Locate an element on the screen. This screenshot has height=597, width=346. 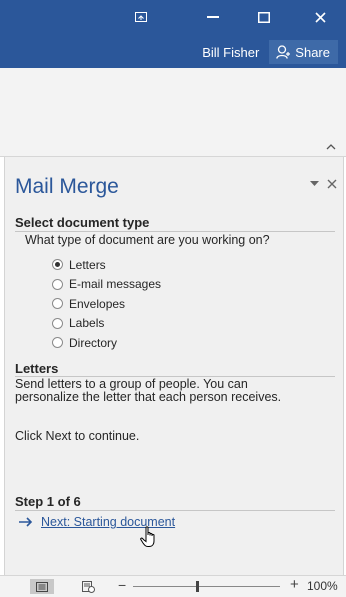
zoom-slider-track is located at coordinates (206, 586).